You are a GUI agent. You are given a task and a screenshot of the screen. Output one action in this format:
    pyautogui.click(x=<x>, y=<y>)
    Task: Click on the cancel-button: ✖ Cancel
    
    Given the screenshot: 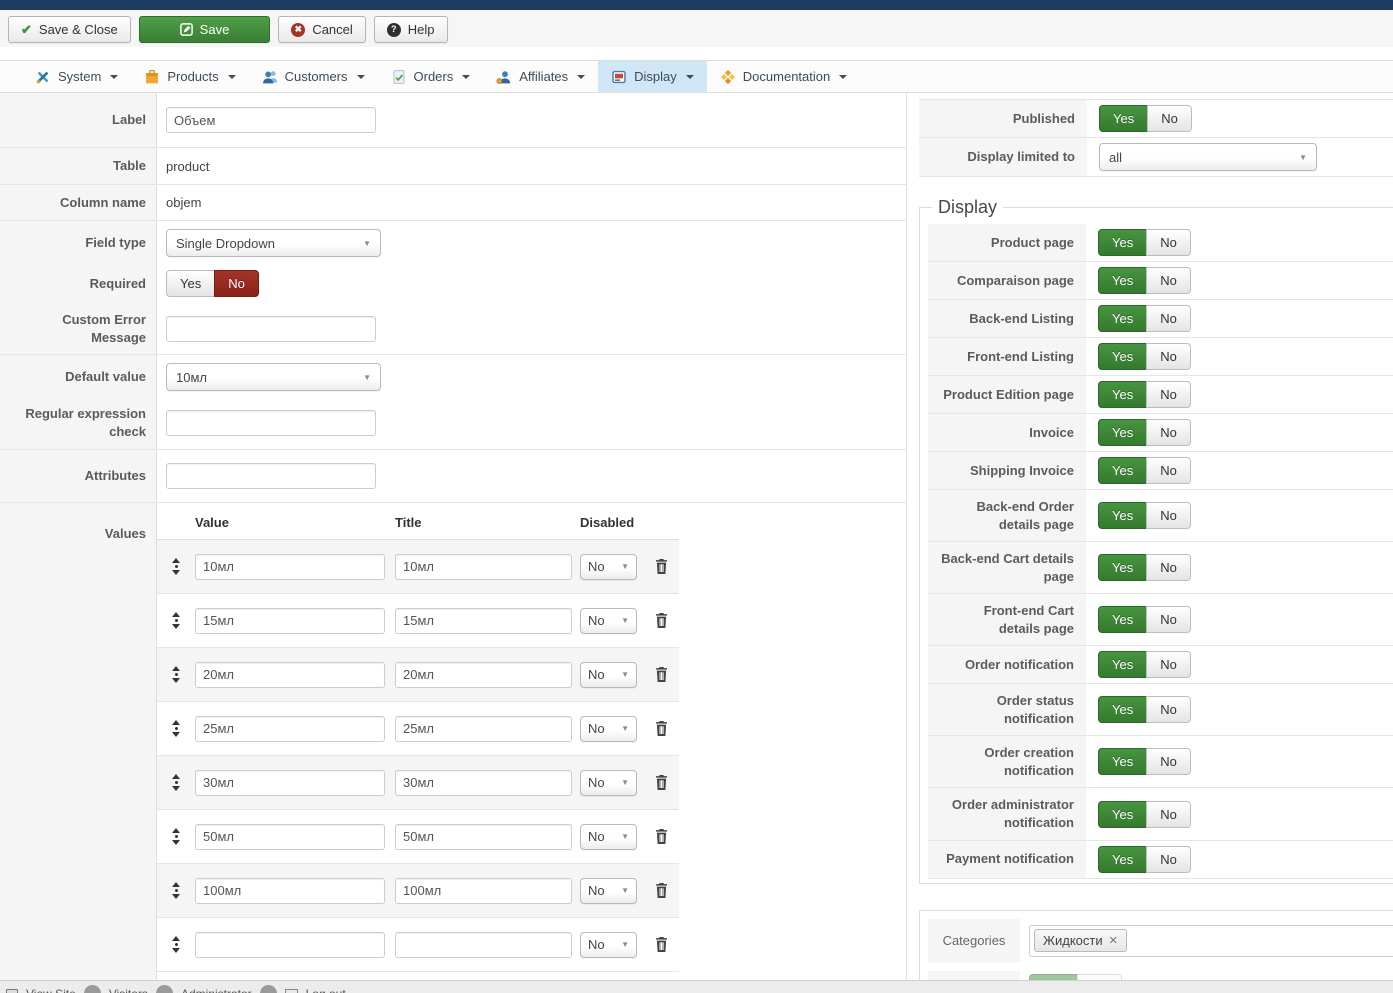 What is the action you would take?
    pyautogui.click(x=322, y=29)
    